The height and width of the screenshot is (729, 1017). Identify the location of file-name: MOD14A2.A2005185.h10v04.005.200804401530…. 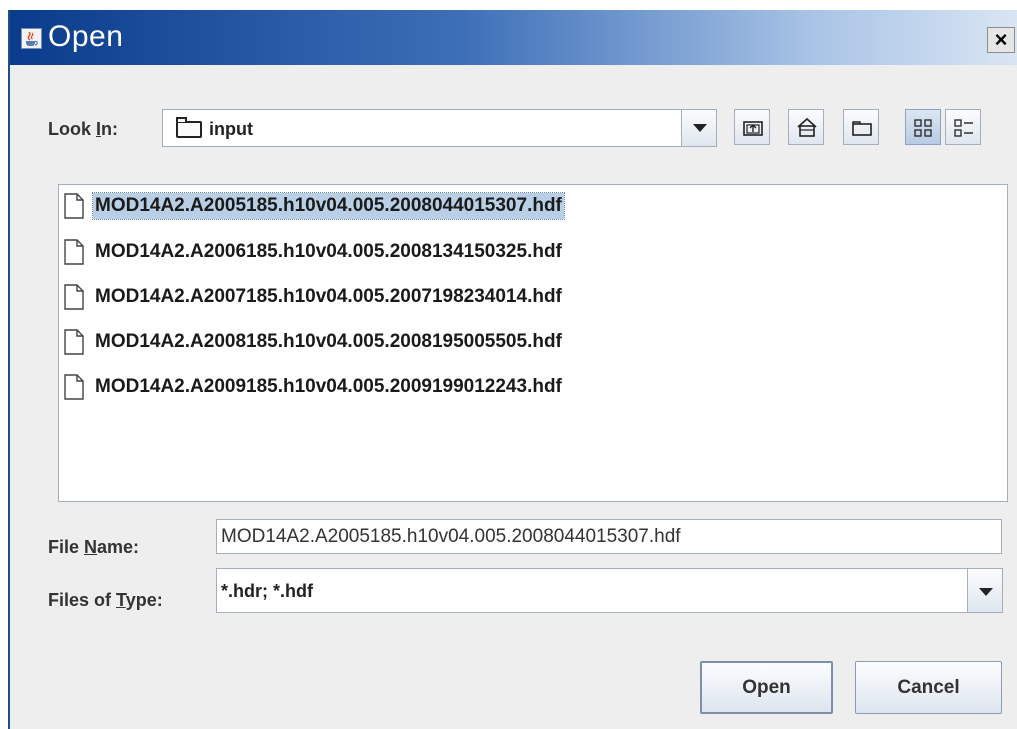
(328, 206).